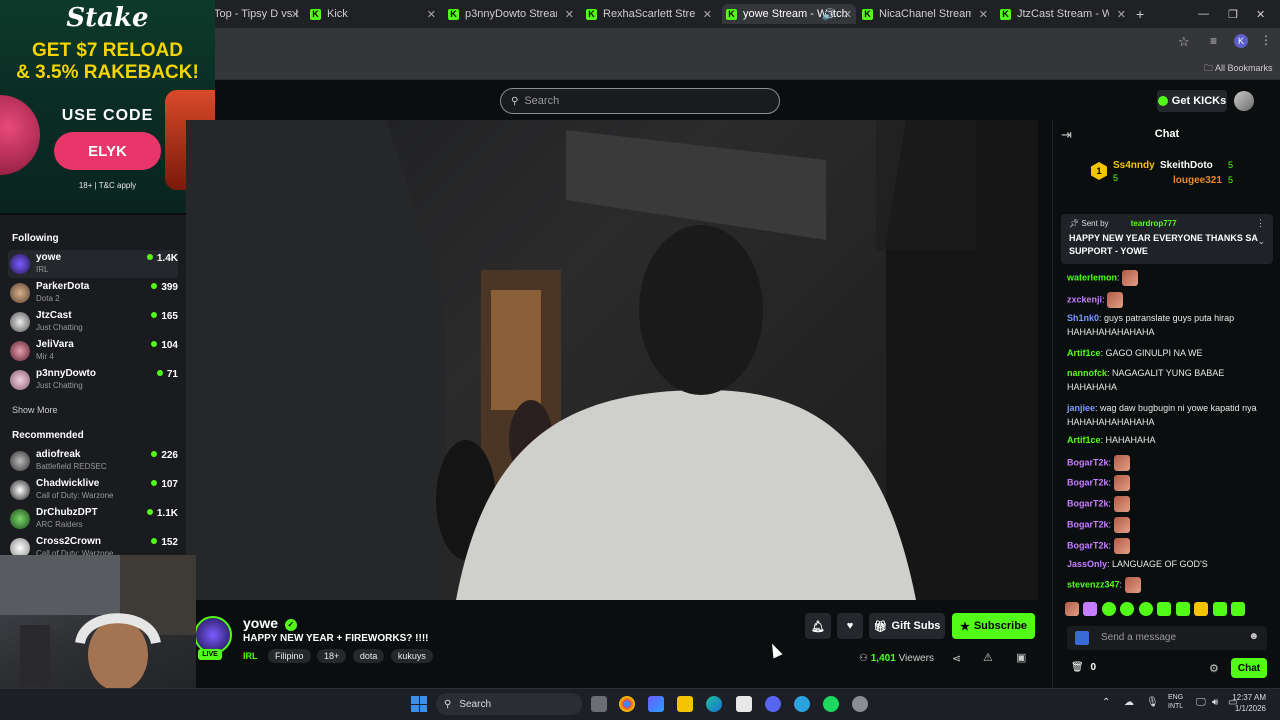  Describe the element at coordinates (789, 14) in the screenshot. I see `browser-tab-active: K yowe Stream - Watch 🔊 ✕` at that location.